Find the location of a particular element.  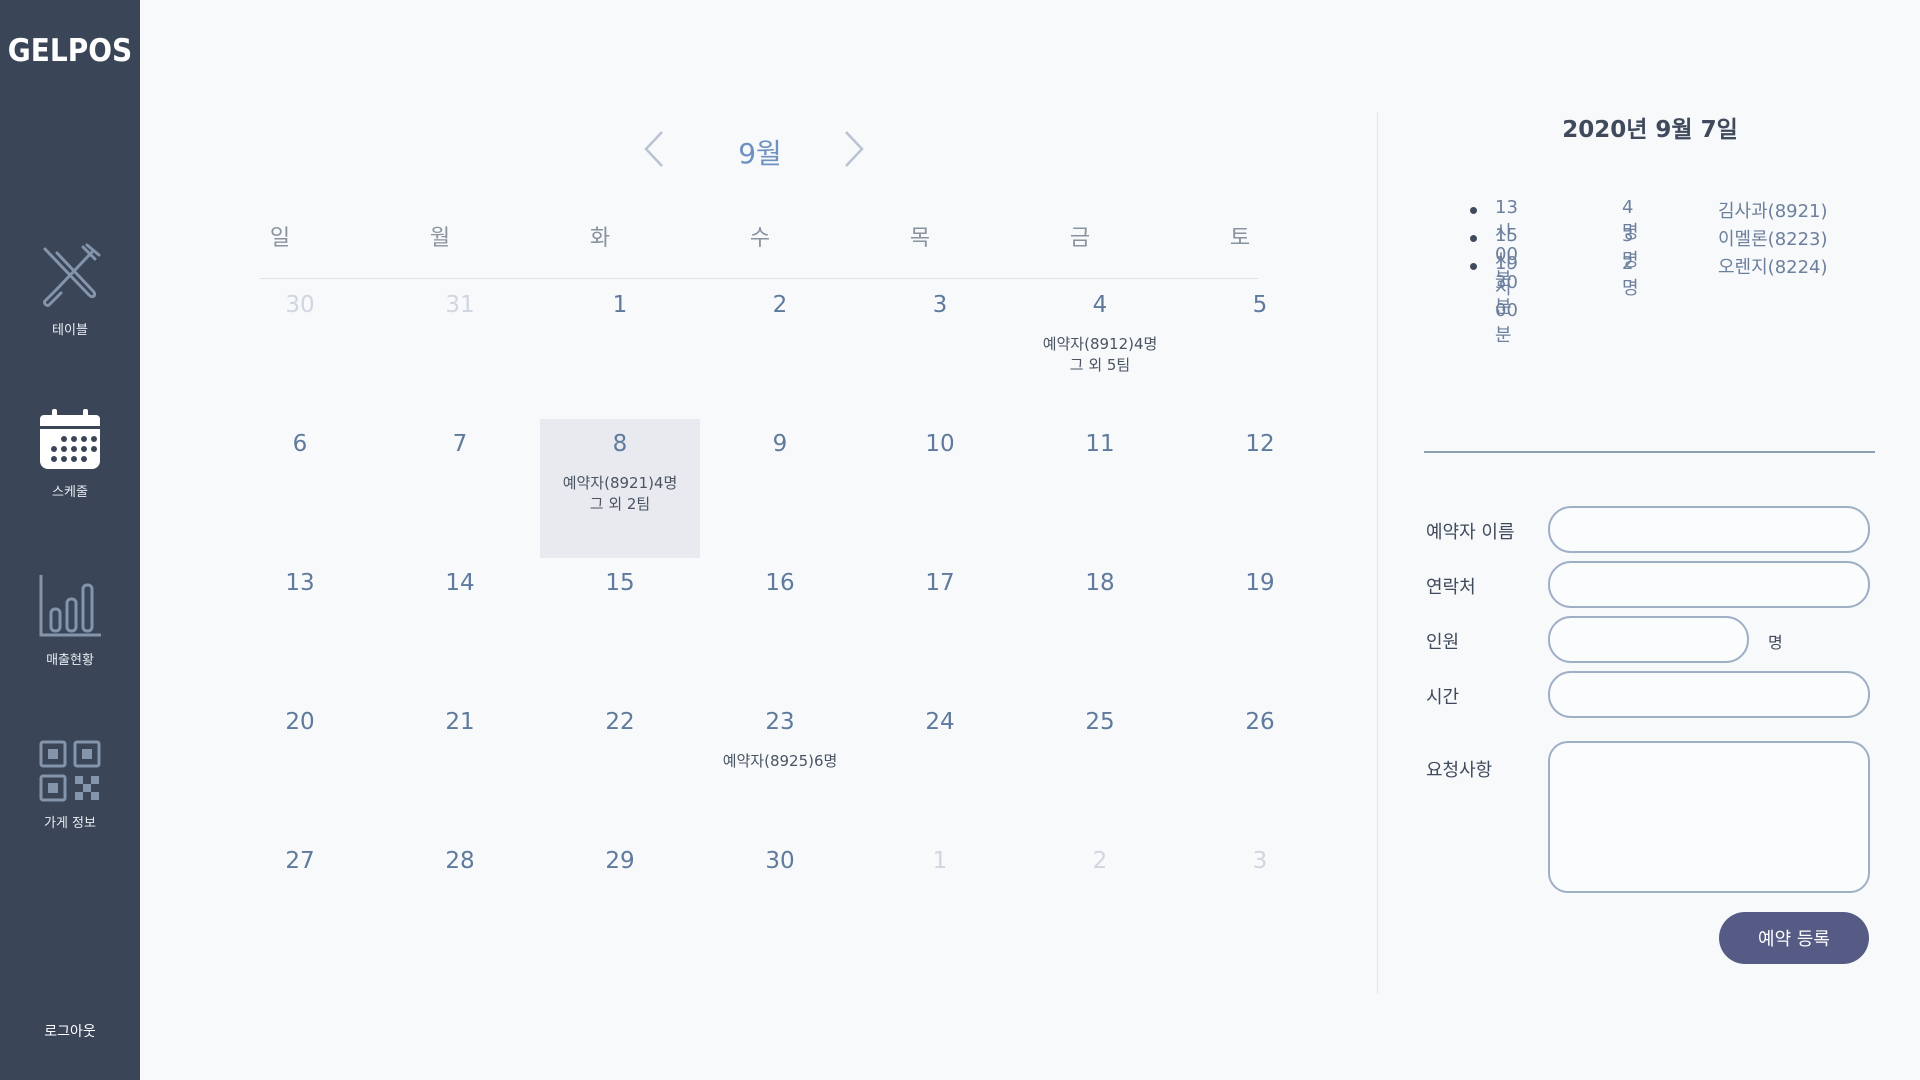

panel-divider is located at coordinates (1377, 553).